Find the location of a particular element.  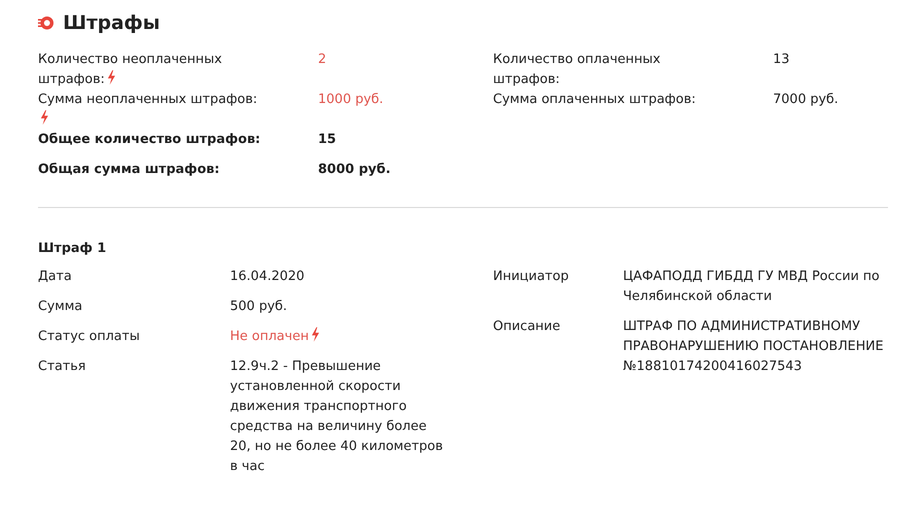

field-value: 12.9ч.2 - Превышение установленной скорости движения транспортного средства на величину более 20, но не более 40 километров в час is located at coordinates (337, 417).